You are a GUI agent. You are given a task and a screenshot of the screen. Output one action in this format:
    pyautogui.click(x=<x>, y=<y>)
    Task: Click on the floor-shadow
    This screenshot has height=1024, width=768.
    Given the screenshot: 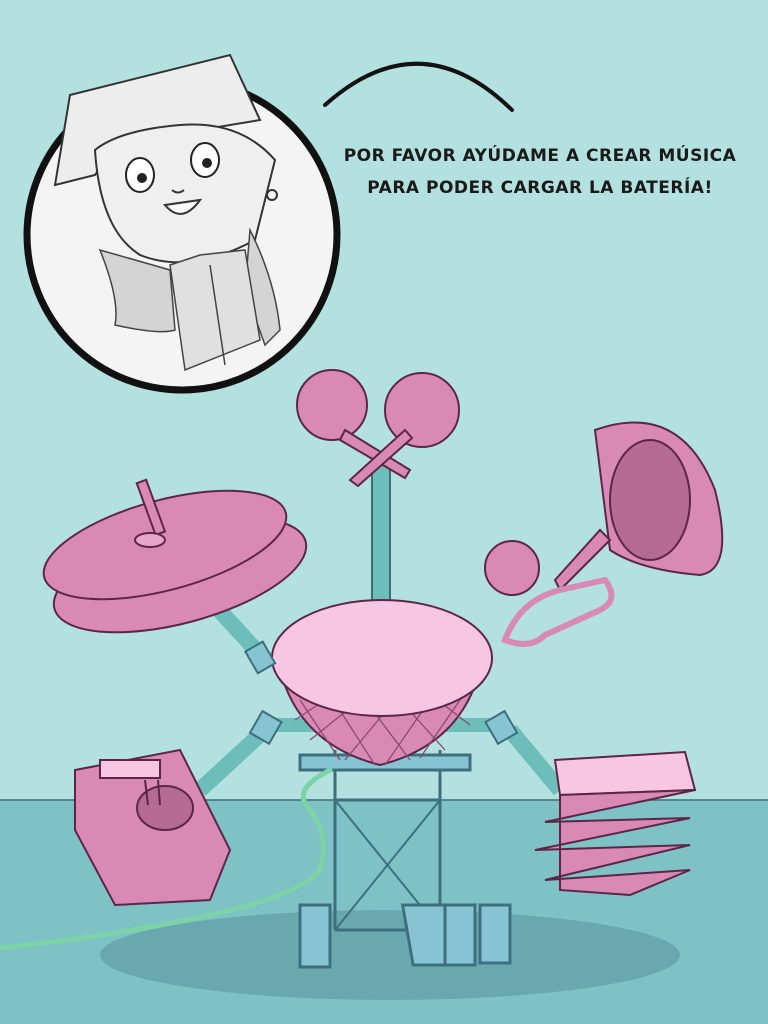 What is the action you would take?
    pyautogui.click(x=390, y=955)
    